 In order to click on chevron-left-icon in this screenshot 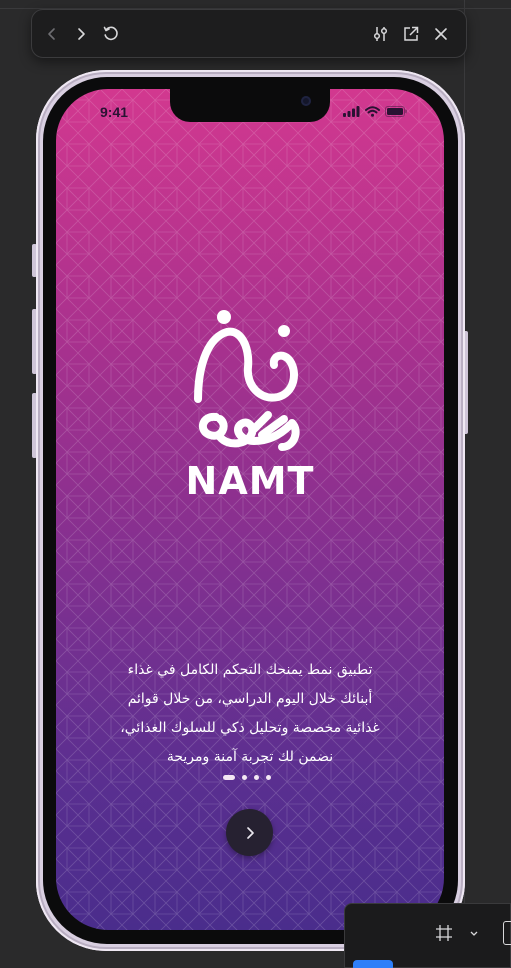, I will do `click(51, 34)`.